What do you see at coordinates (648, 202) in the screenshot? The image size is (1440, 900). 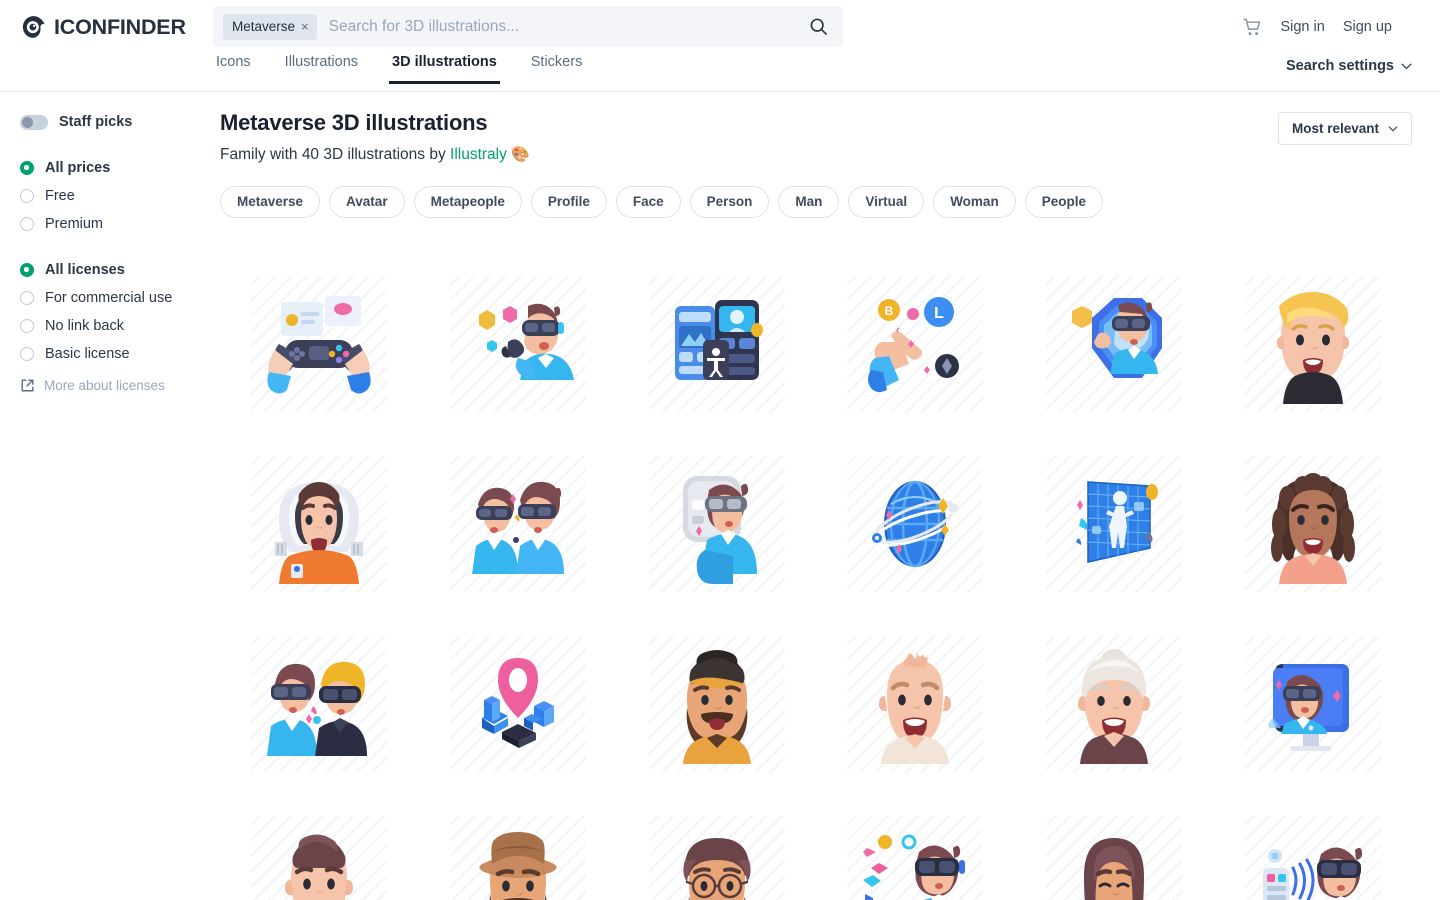 I see `tag-face: Face` at bounding box center [648, 202].